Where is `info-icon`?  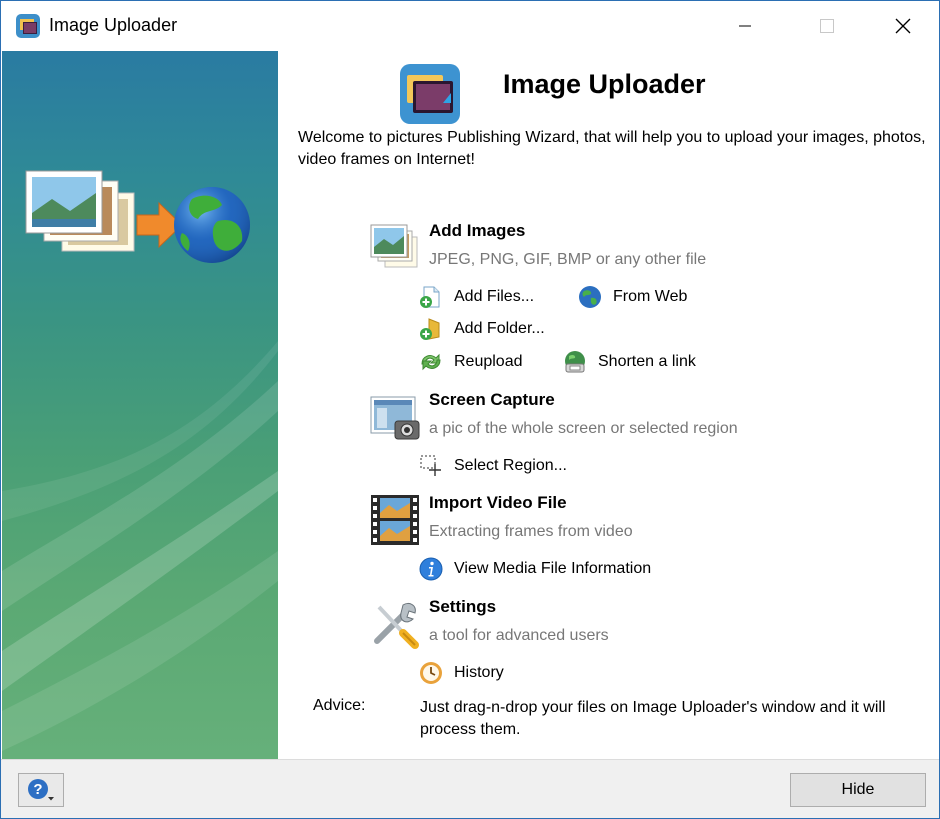 info-icon is located at coordinates (431, 569).